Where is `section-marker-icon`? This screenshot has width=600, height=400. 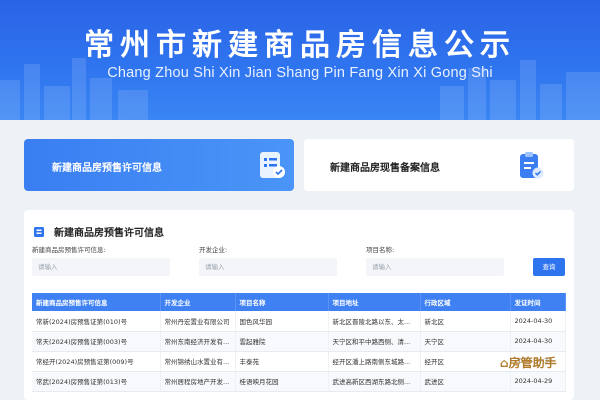 section-marker-icon is located at coordinates (39, 231).